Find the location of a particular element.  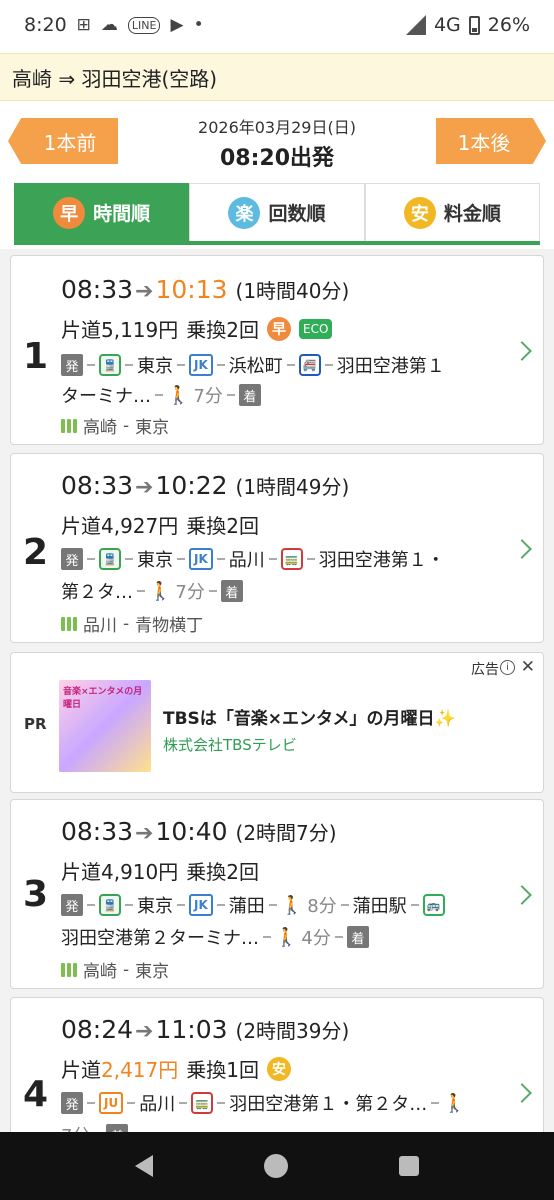

time-line: 08:33 ➔ 10:40 (2時間7分) is located at coordinates (199, 831).